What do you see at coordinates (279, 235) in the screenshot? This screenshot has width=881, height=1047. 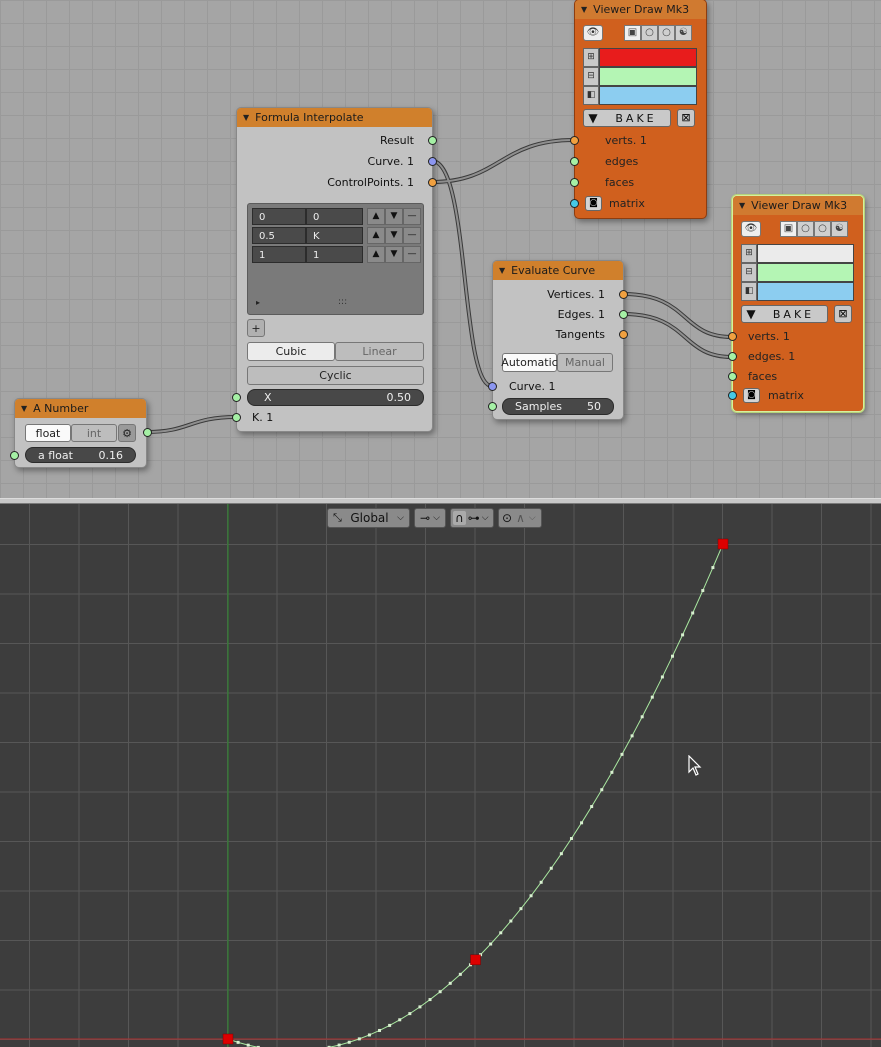 I see `point-x-field: 0.5` at bounding box center [279, 235].